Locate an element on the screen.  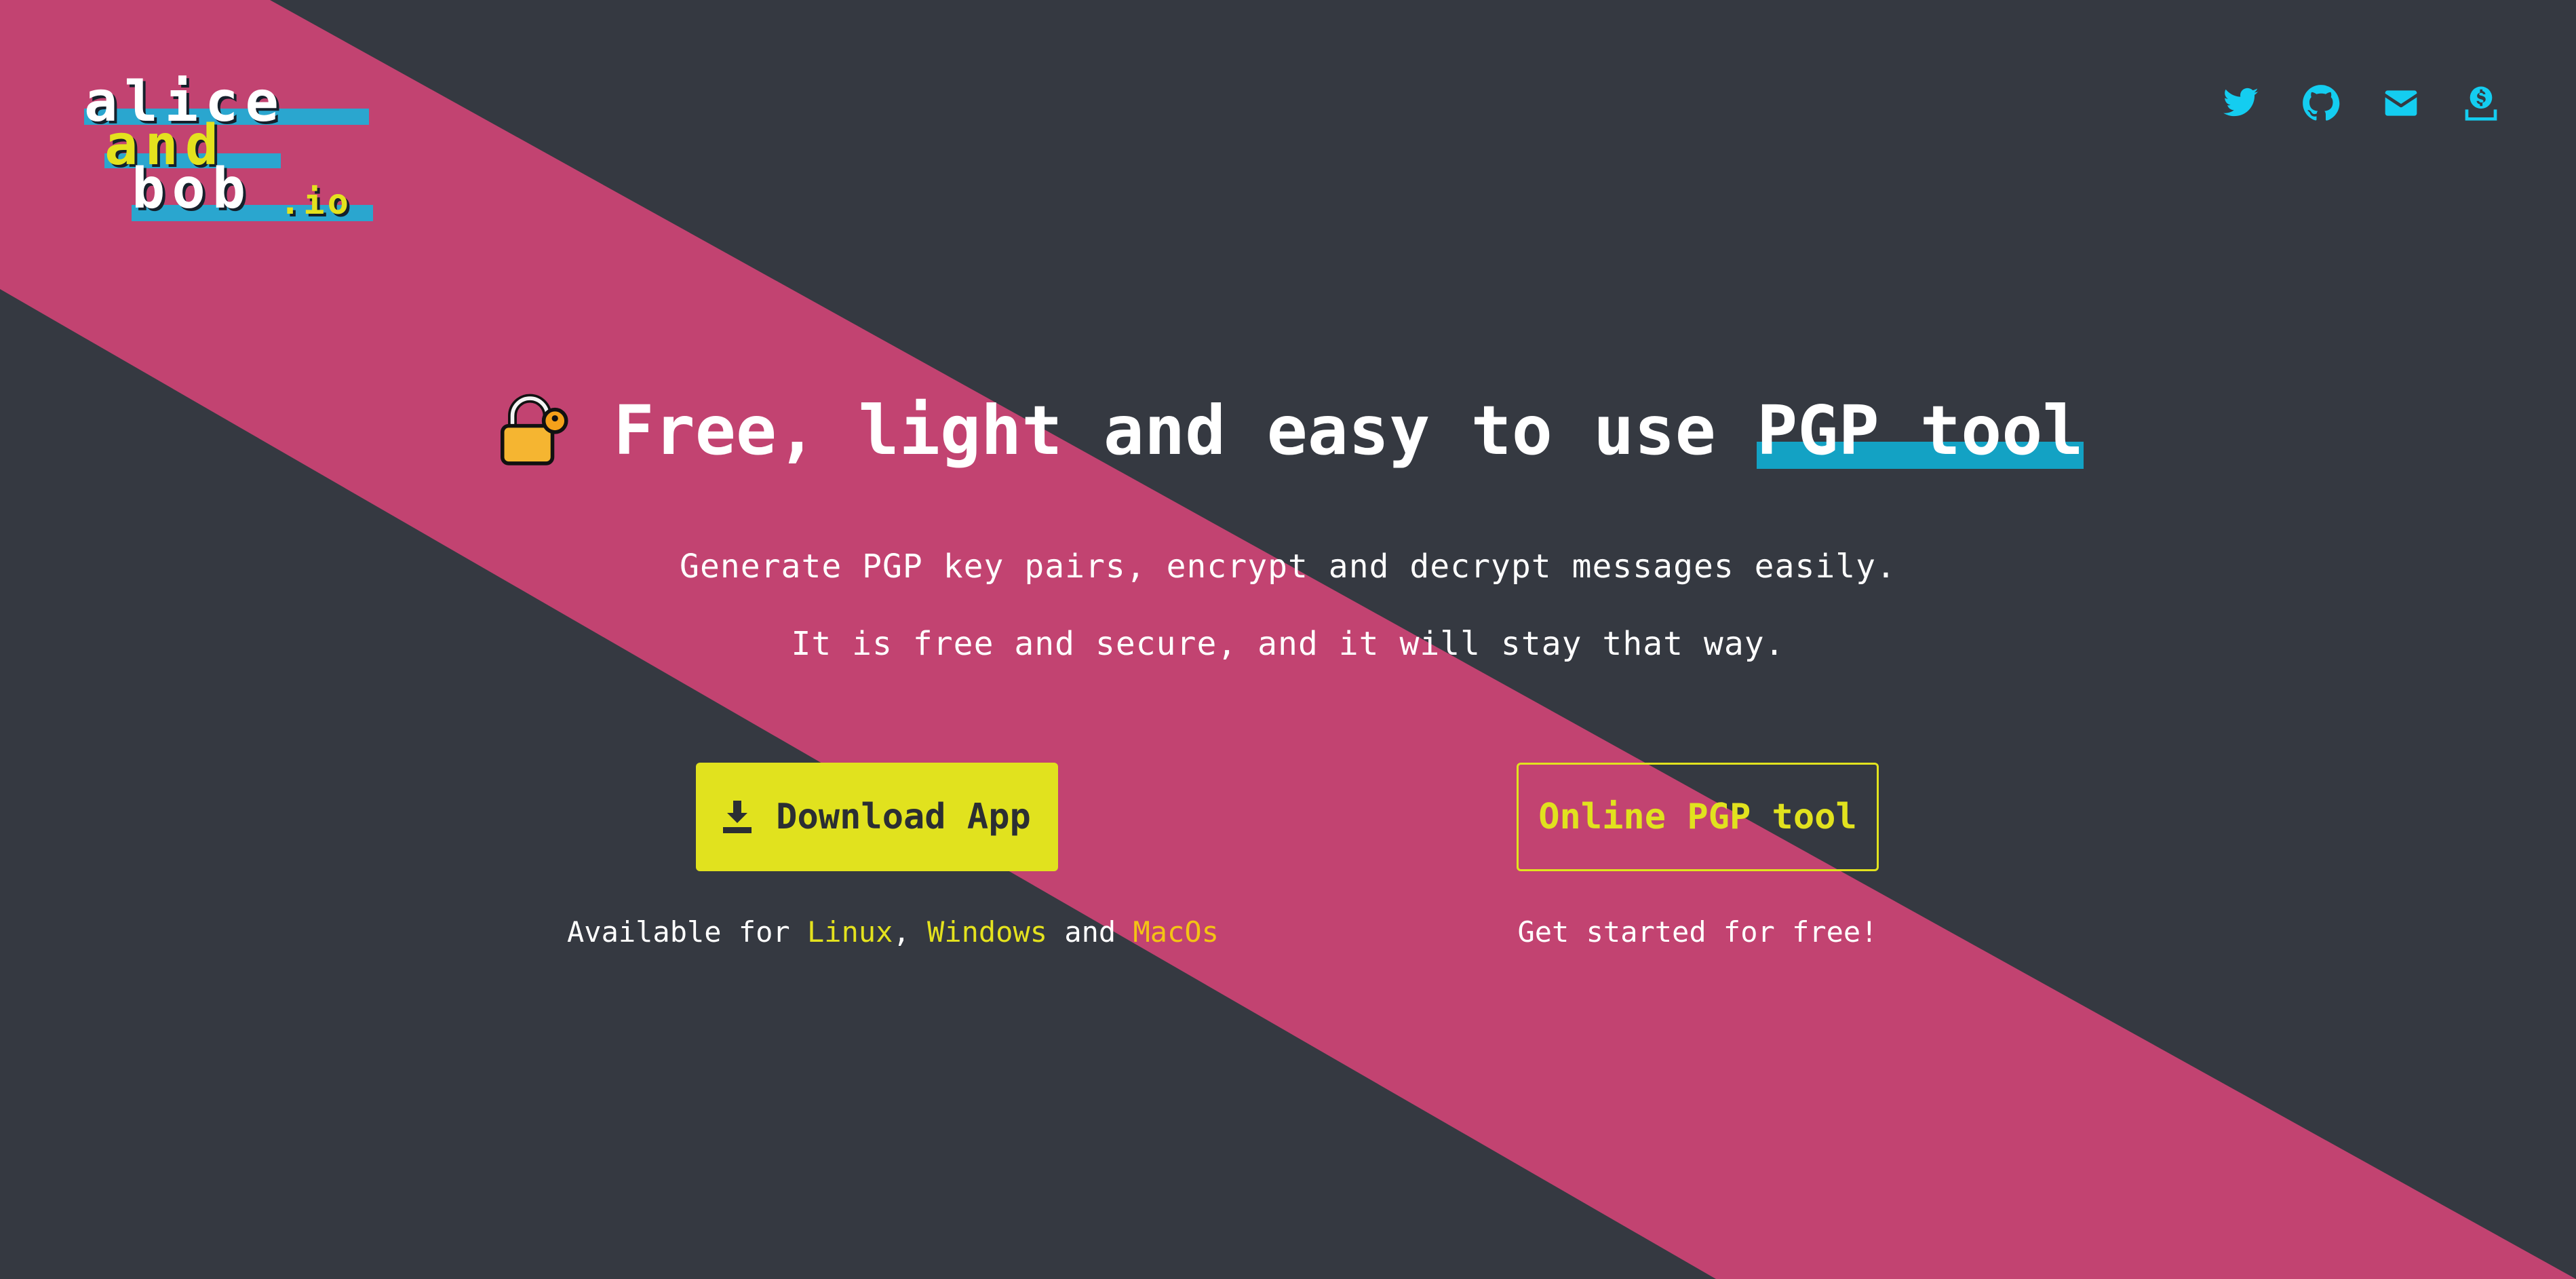
github-link is located at coordinates (2321, 103).